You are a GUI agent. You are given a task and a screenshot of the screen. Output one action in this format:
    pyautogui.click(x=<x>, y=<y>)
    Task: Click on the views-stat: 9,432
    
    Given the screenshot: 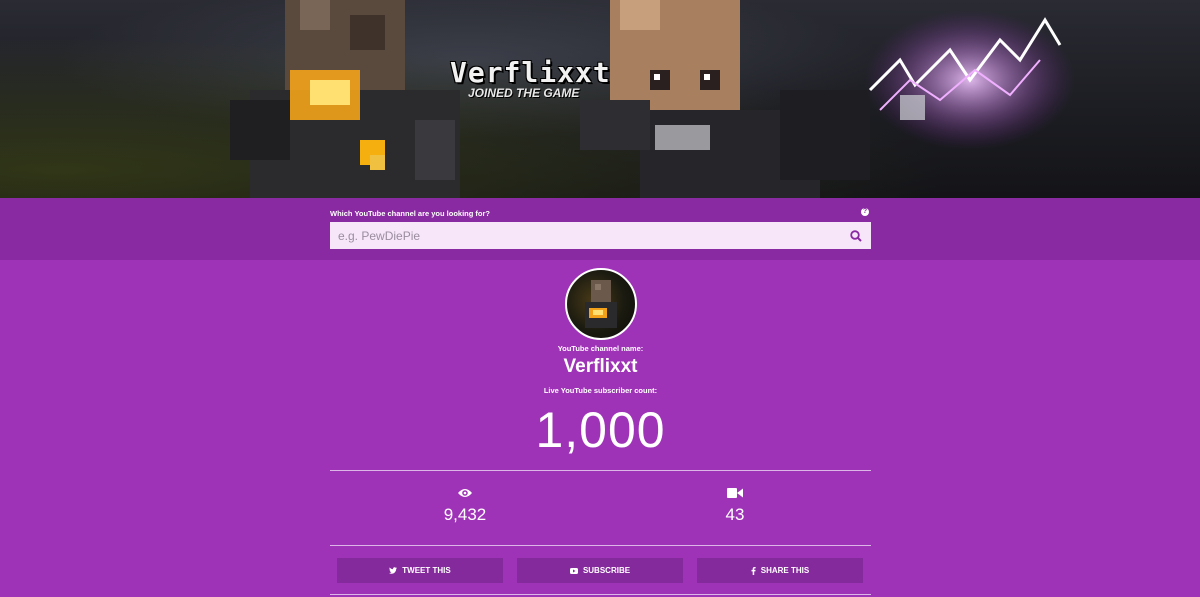 What is the action you would take?
    pyautogui.click(x=465, y=506)
    